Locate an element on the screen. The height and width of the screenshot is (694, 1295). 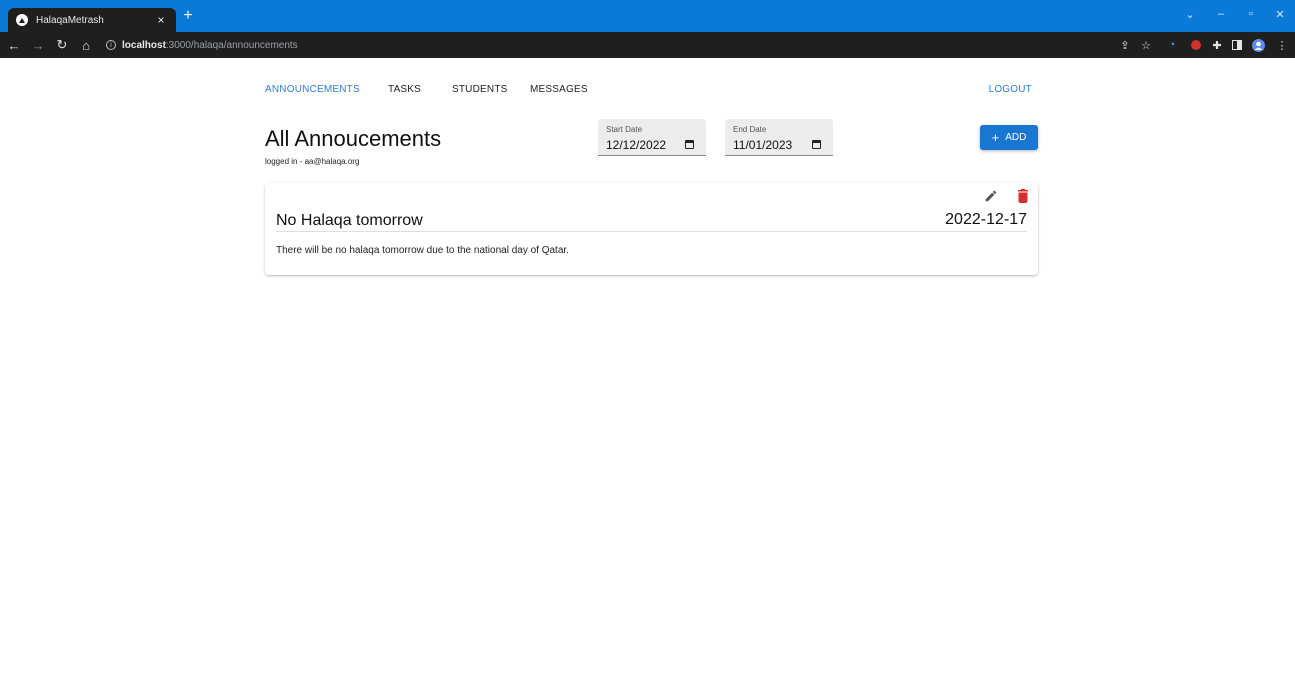
address-bar: i localhost :3000/halaqa/announcements is located at coordinates (600, 45).